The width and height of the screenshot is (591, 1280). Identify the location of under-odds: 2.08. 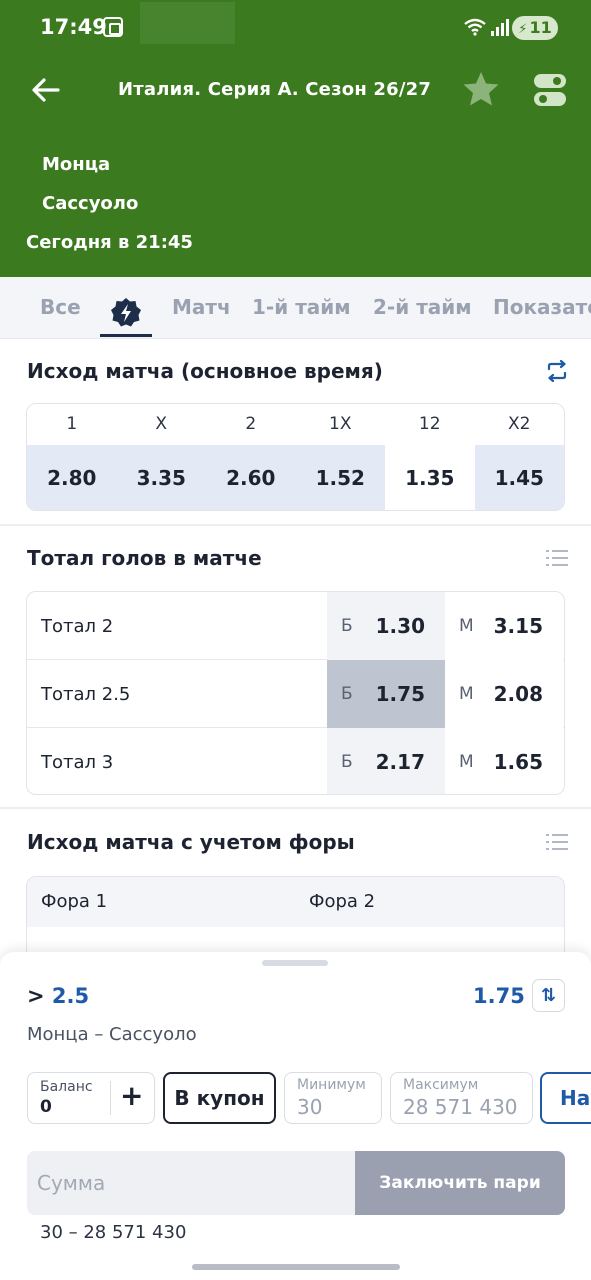
(518, 694).